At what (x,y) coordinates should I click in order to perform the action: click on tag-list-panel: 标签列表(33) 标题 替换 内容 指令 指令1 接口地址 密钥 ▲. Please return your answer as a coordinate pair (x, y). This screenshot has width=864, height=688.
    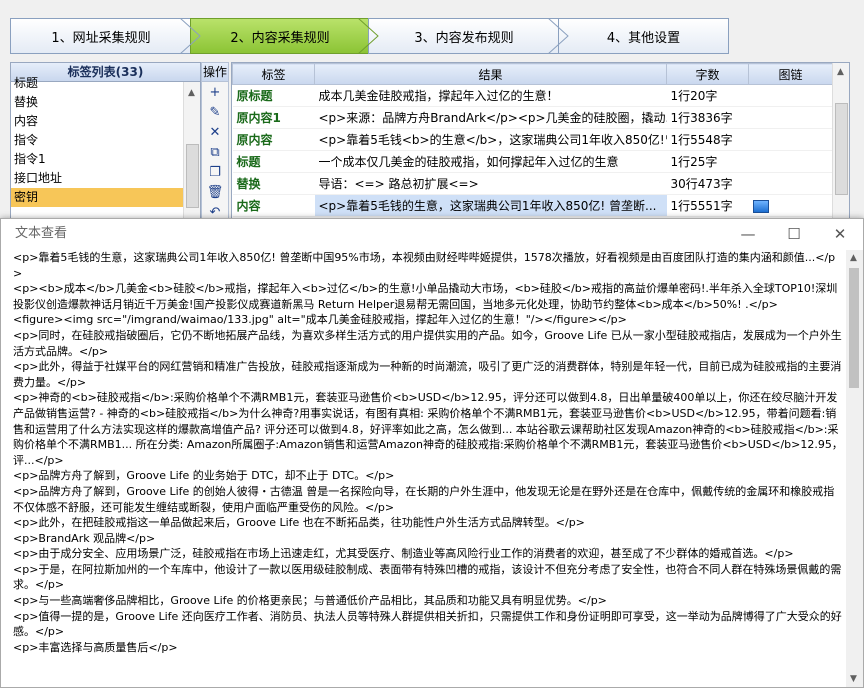
    Looking at the image, I should click on (105, 143).